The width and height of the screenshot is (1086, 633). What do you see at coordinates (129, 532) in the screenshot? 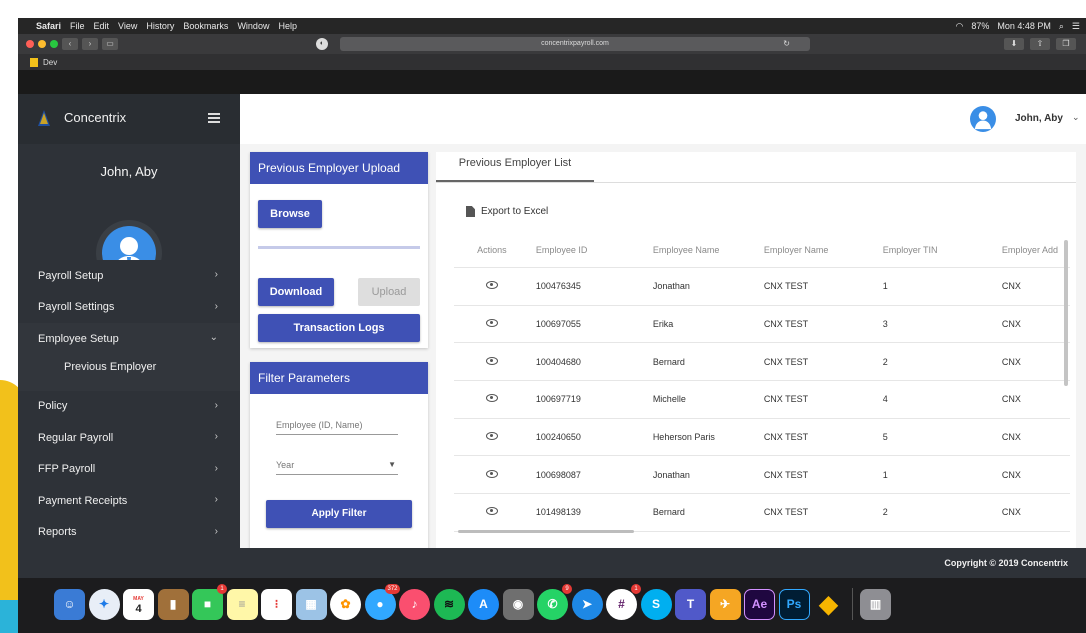
I see `sidebar-item-reports: Reports ›` at bounding box center [129, 532].